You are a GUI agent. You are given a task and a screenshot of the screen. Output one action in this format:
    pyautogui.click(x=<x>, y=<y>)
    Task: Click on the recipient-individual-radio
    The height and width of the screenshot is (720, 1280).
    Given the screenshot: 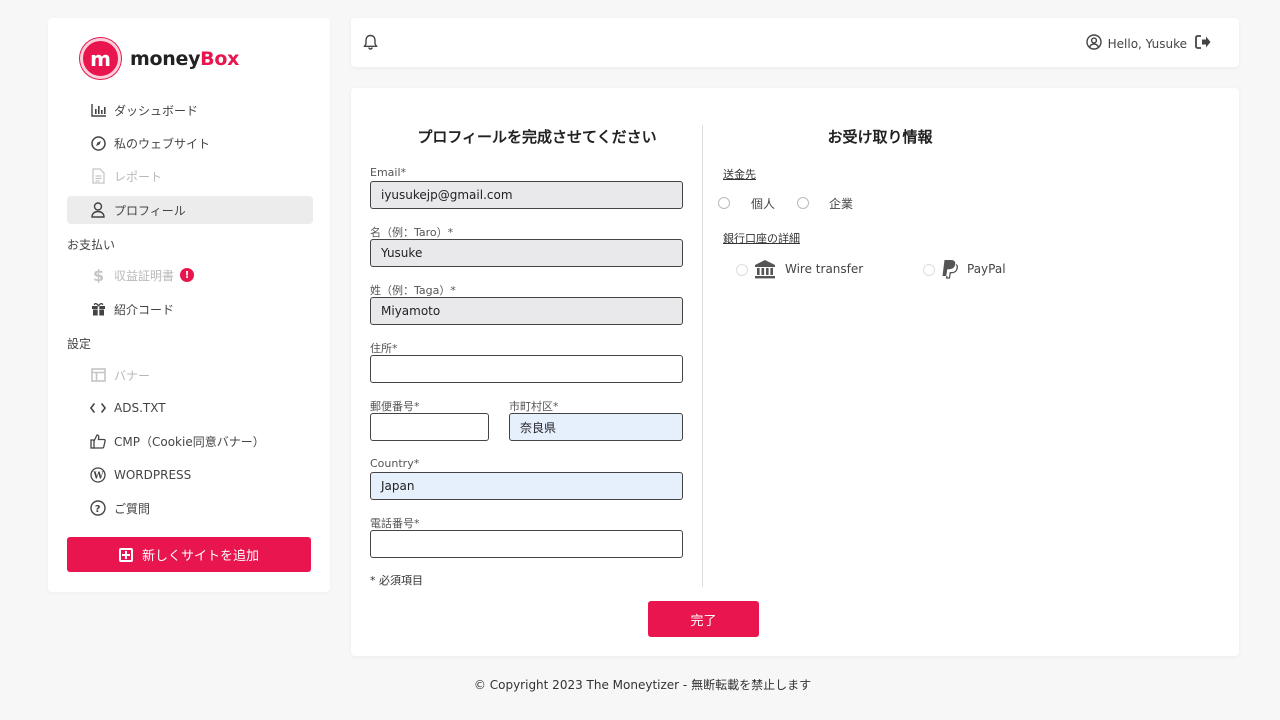 What is the action you would take?
    pyautogui.click(x=724, y=203)
    